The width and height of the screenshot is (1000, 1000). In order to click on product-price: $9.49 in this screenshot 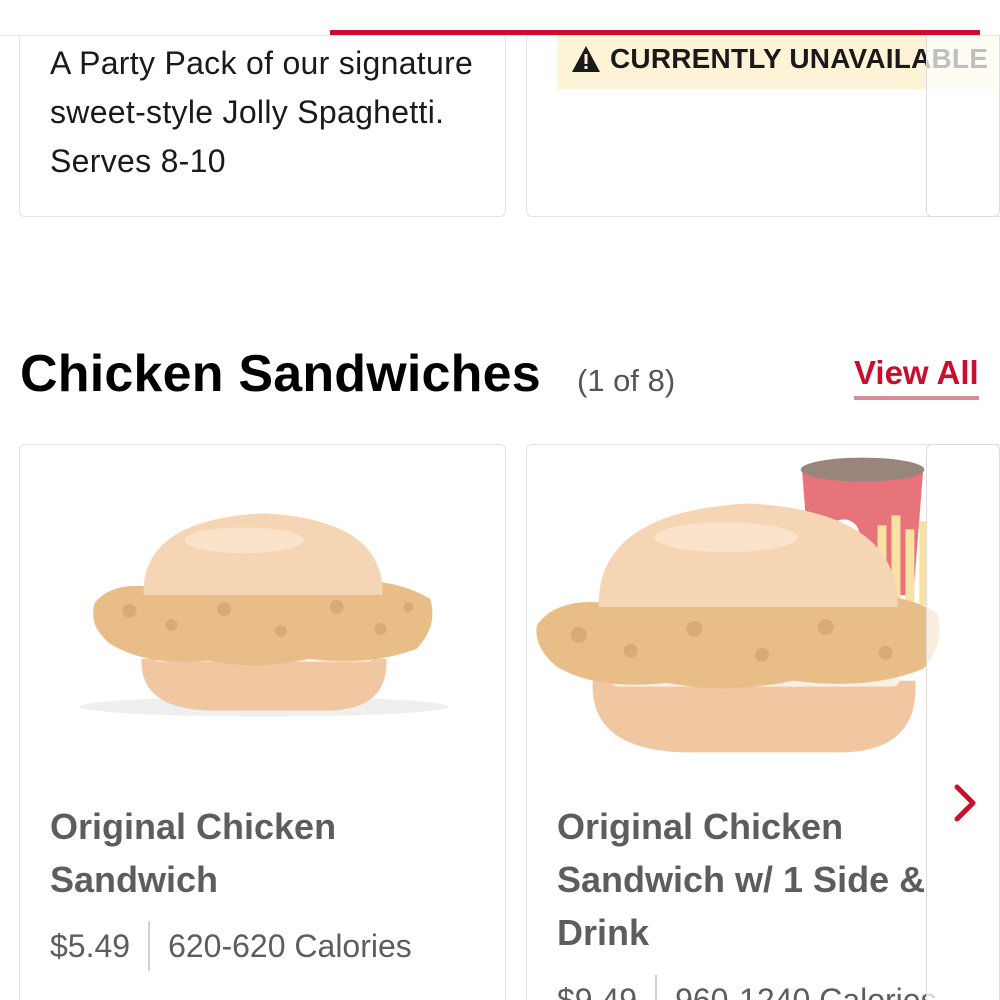, I will do `click(597, 990)`.